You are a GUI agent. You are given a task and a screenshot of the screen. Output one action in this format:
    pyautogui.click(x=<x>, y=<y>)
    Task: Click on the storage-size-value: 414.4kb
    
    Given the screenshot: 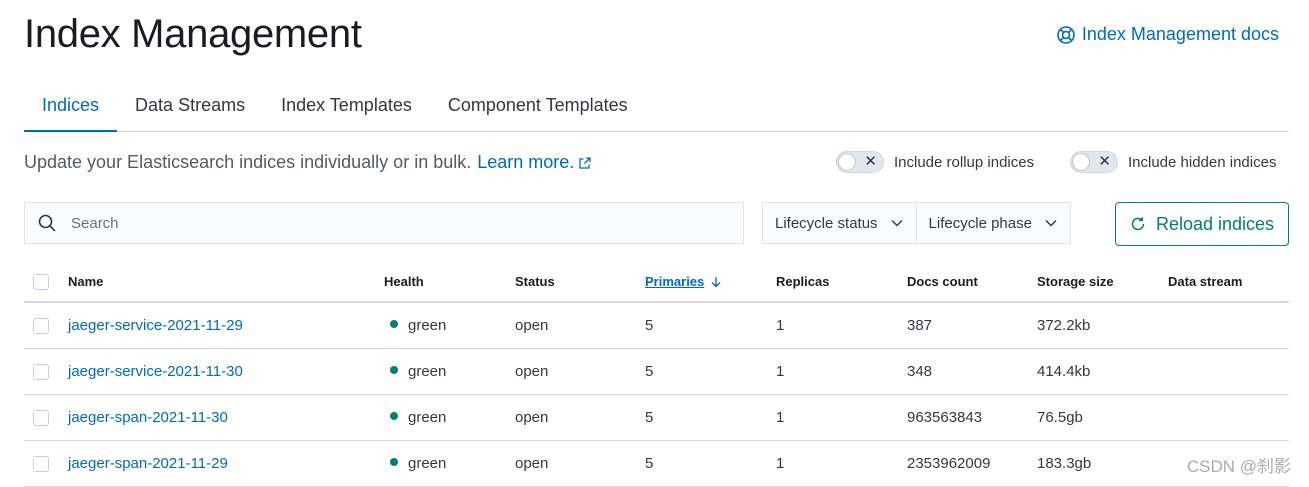 What is the action you would take?
    pyautogui.click(x=1064, y=371)
    